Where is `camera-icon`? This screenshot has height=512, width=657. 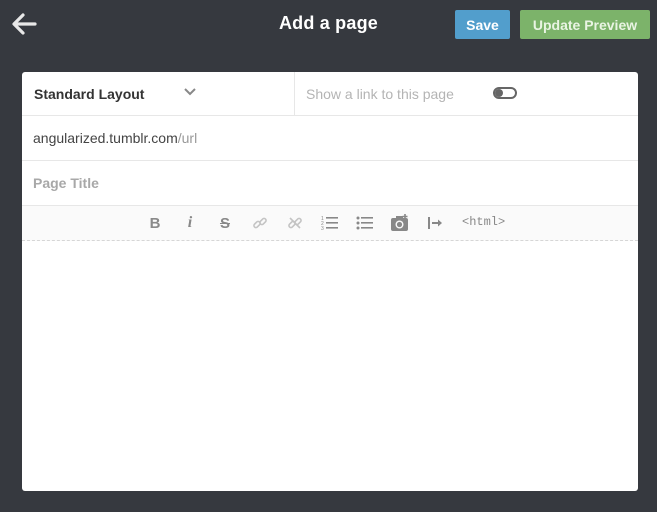 camera-icon is located at coordinates (399, 222).